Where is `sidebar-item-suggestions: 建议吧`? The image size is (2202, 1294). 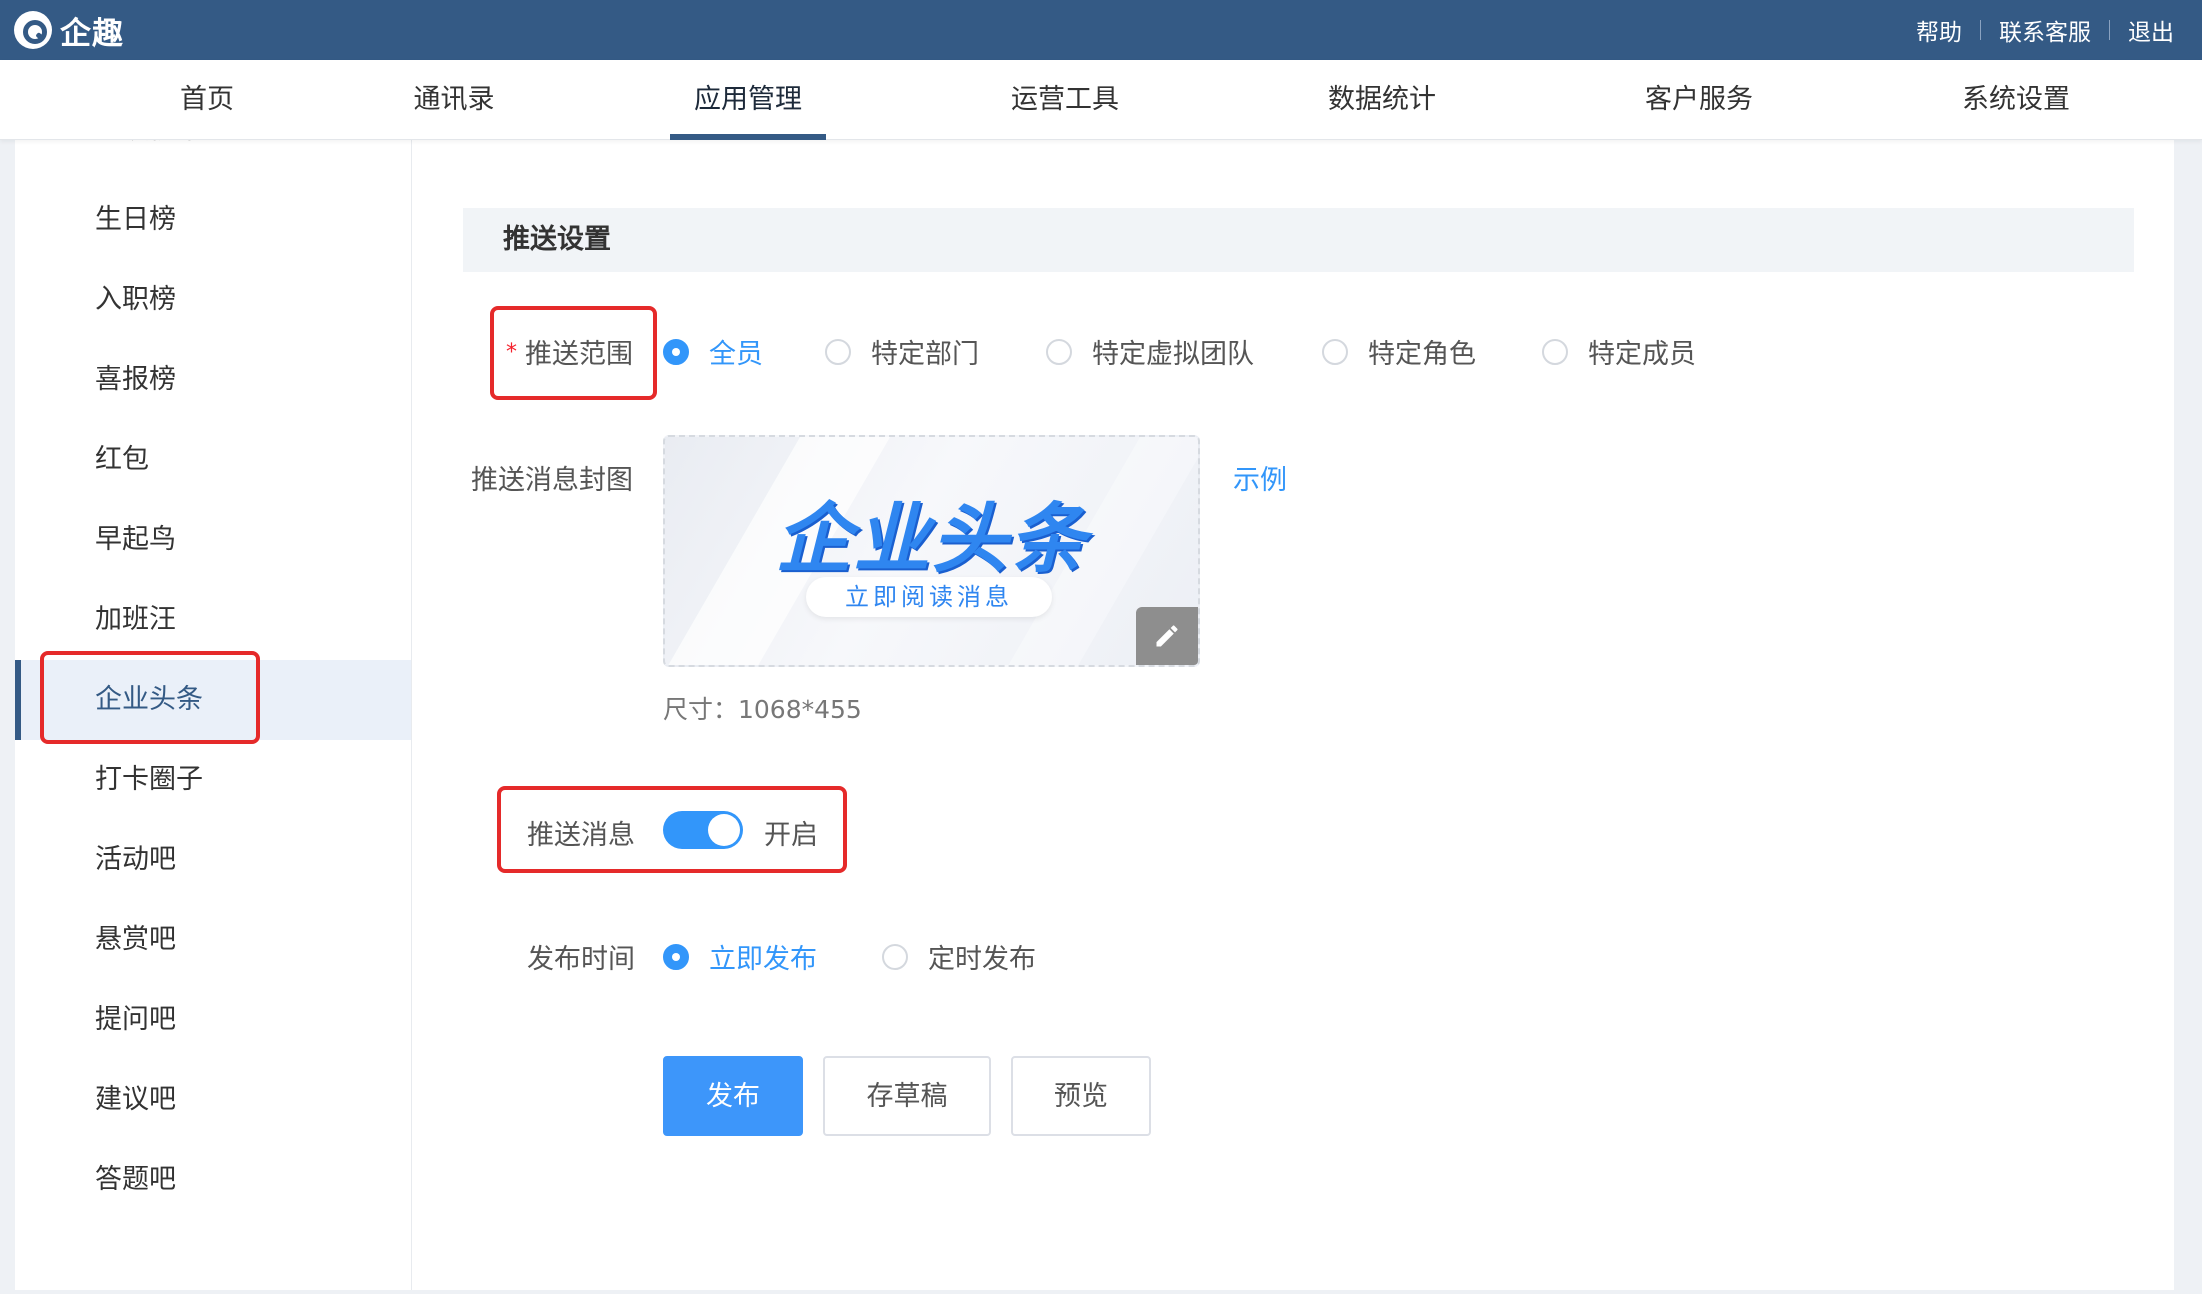 sidebar-item-suggestions: 建议吧 is located at coordinates (213, 1100).